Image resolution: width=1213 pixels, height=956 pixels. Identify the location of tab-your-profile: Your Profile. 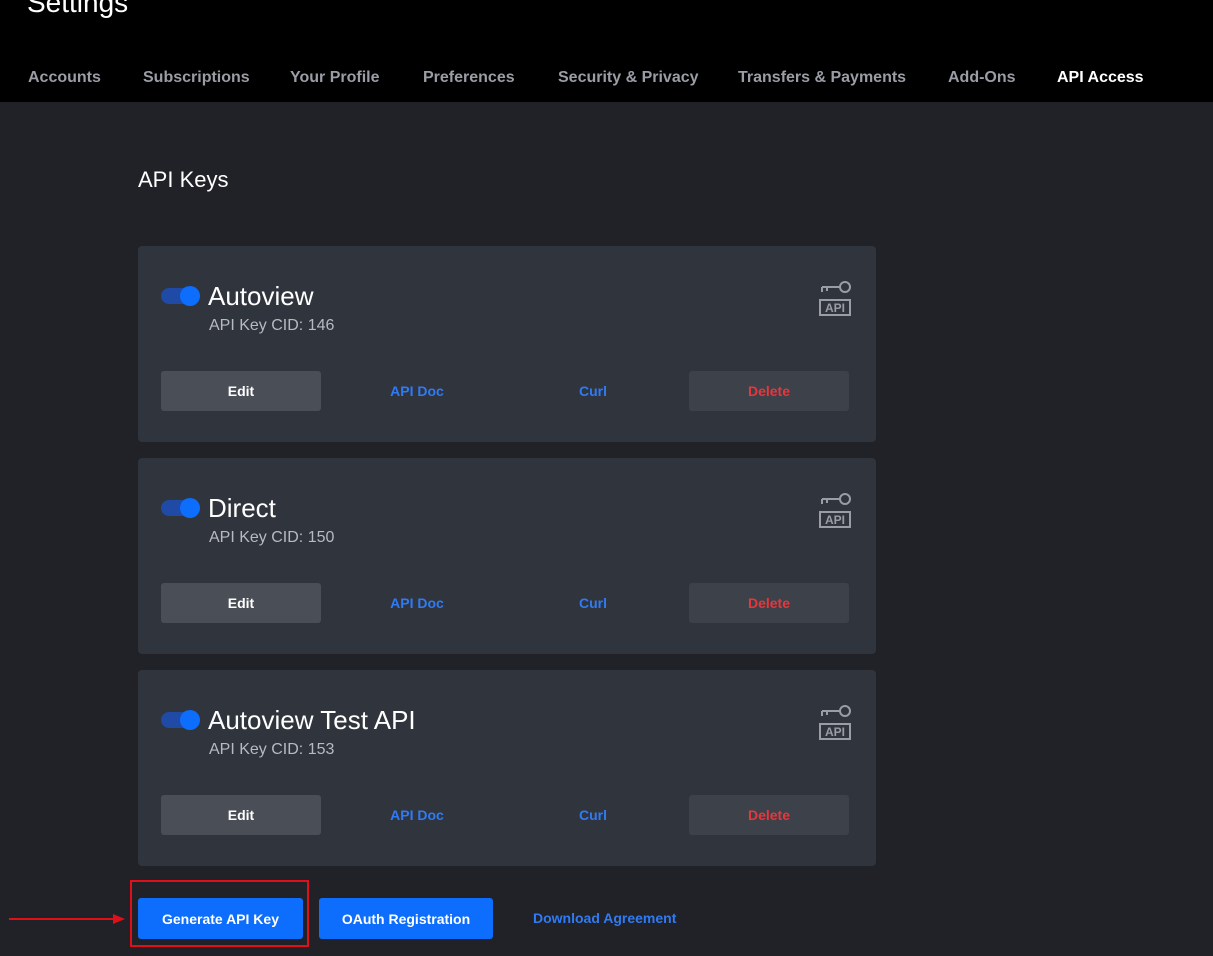
(335, 78).